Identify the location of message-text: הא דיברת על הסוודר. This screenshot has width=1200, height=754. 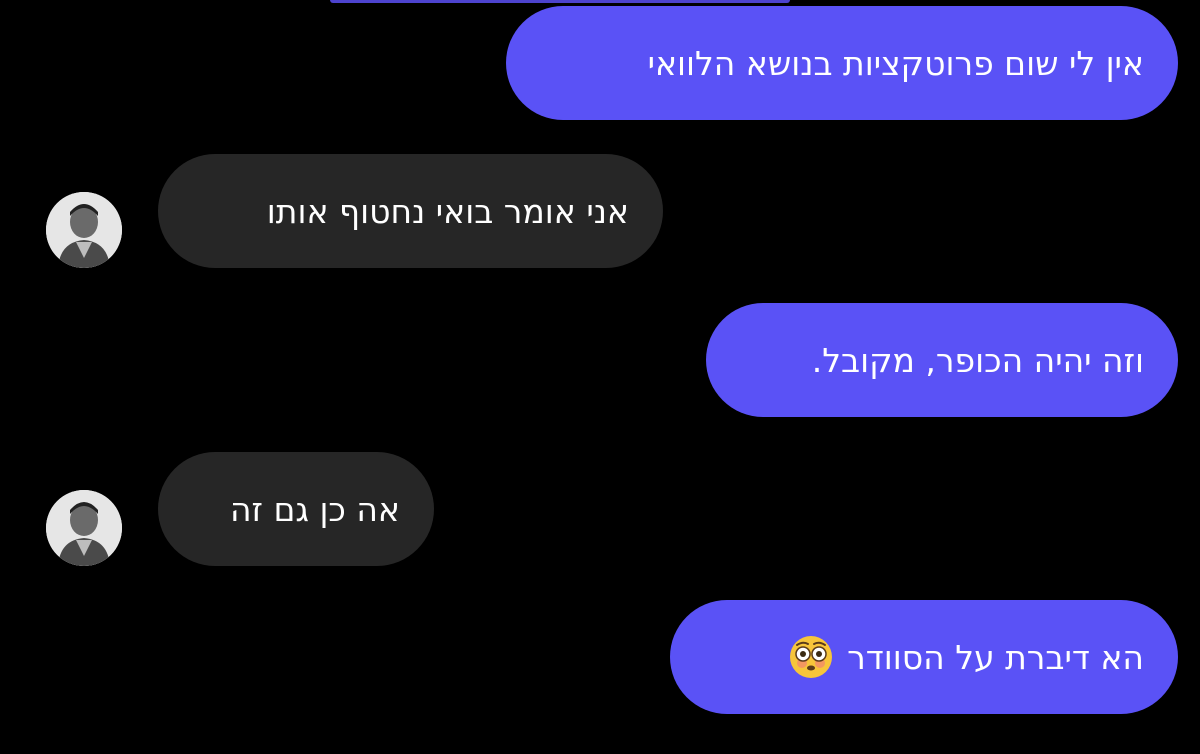
(995, 657).